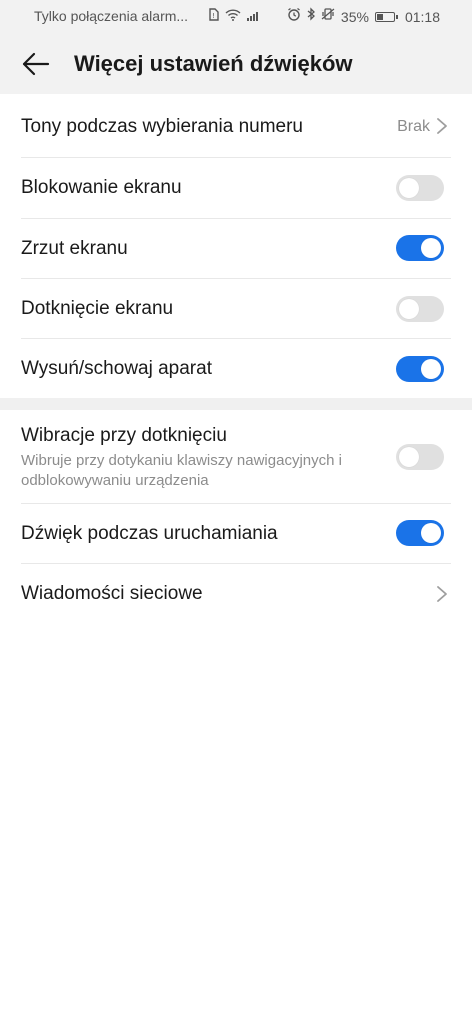 This screenshot has height=1024, width=472. I want to click on toggle-screen-lock, so click(420, 188).